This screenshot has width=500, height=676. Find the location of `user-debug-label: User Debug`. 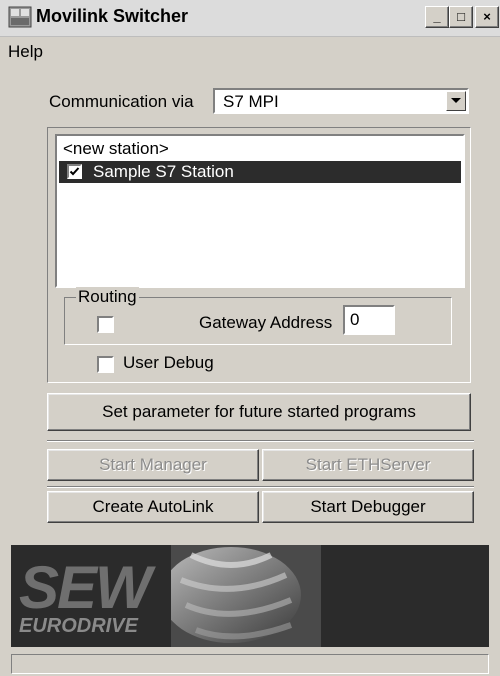

user-debug-label: User Debug is located at coordinates (168, 362).